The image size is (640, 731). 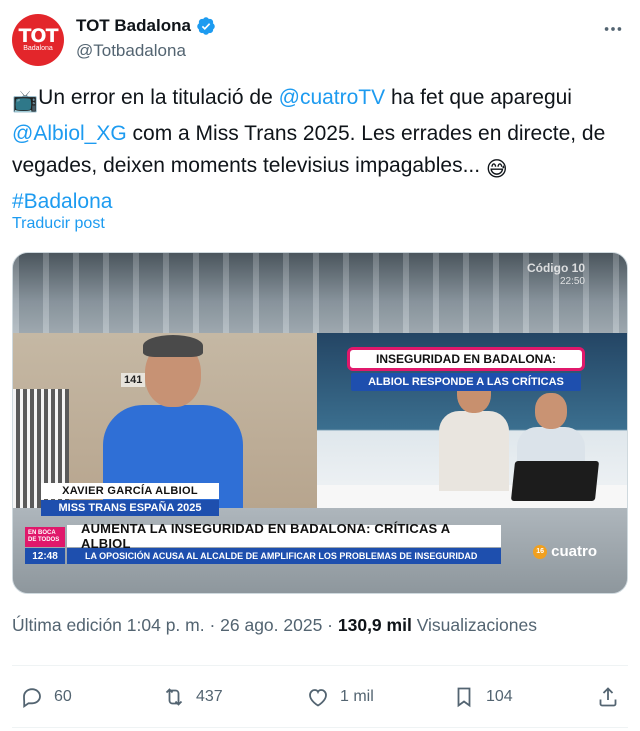 I want to click on program-logo: EN BOCA DE TODOS, so click(x=45, y=537).